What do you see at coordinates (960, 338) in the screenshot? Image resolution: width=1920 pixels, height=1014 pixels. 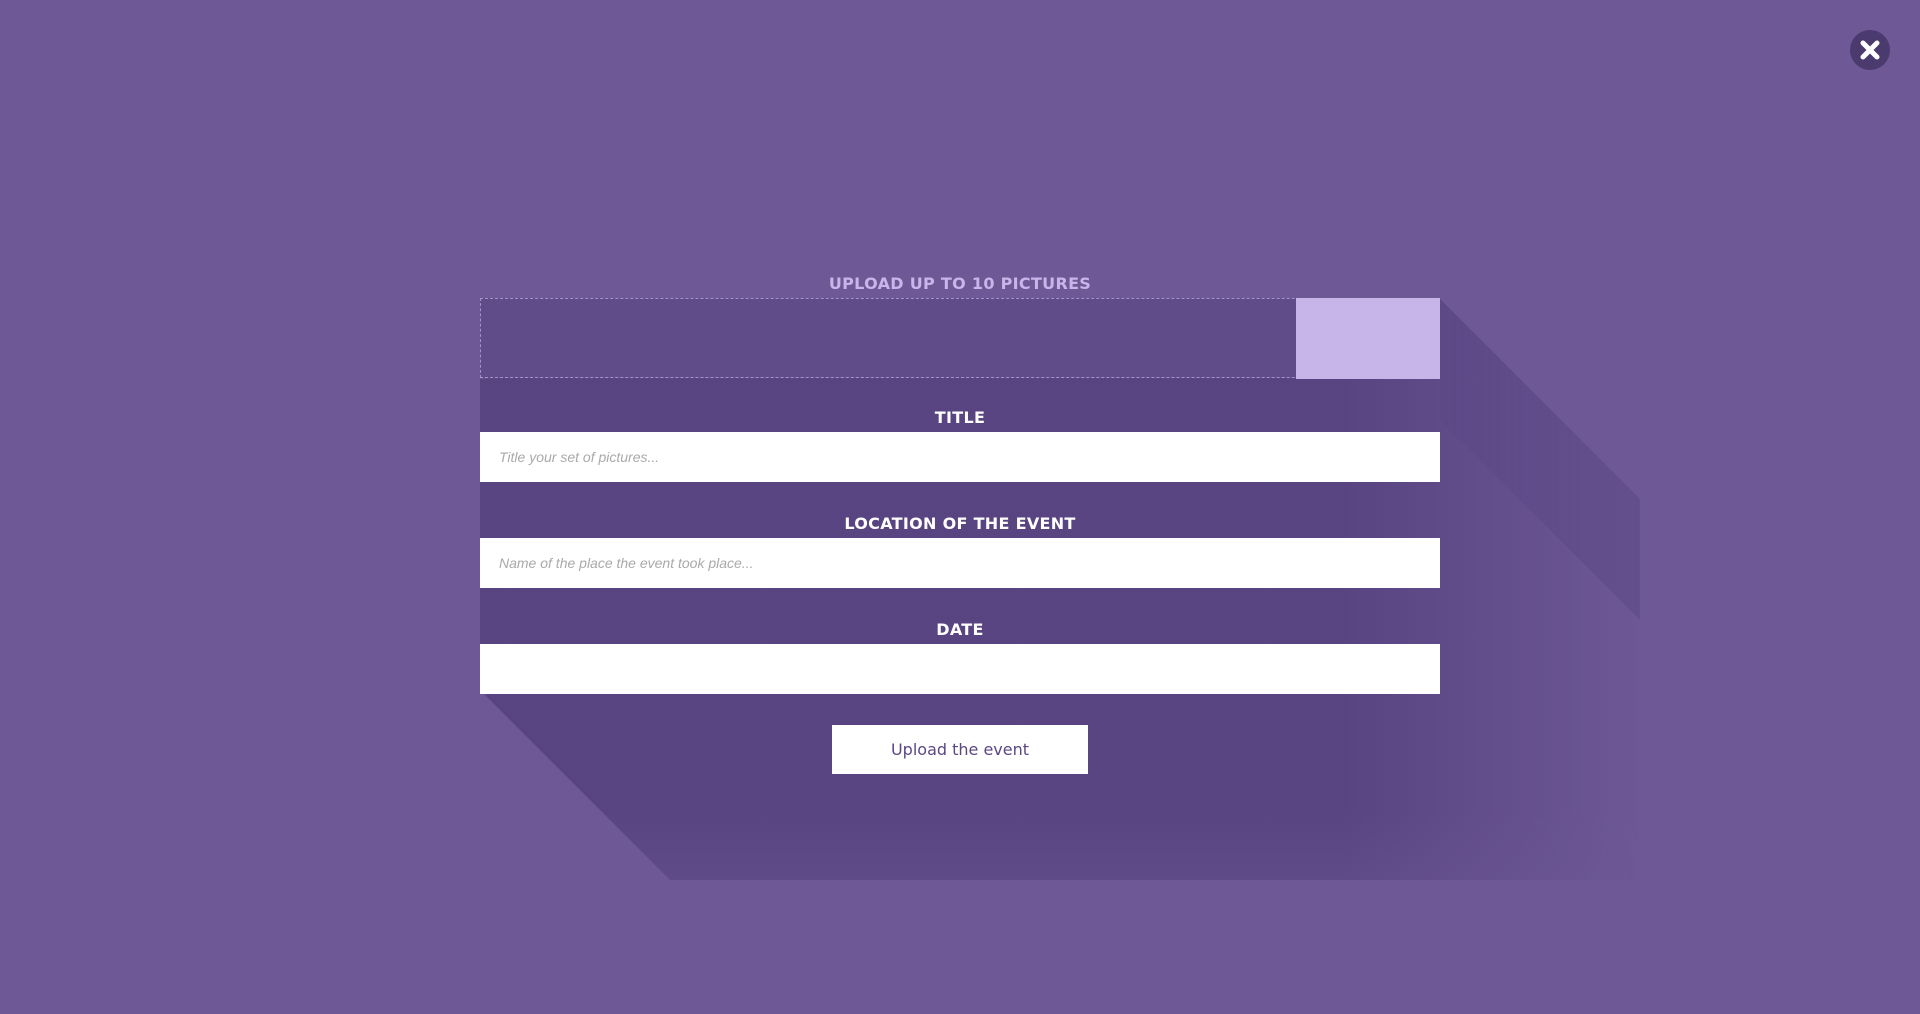 I see `picture-dropzone` at bounding box center [960, 338].